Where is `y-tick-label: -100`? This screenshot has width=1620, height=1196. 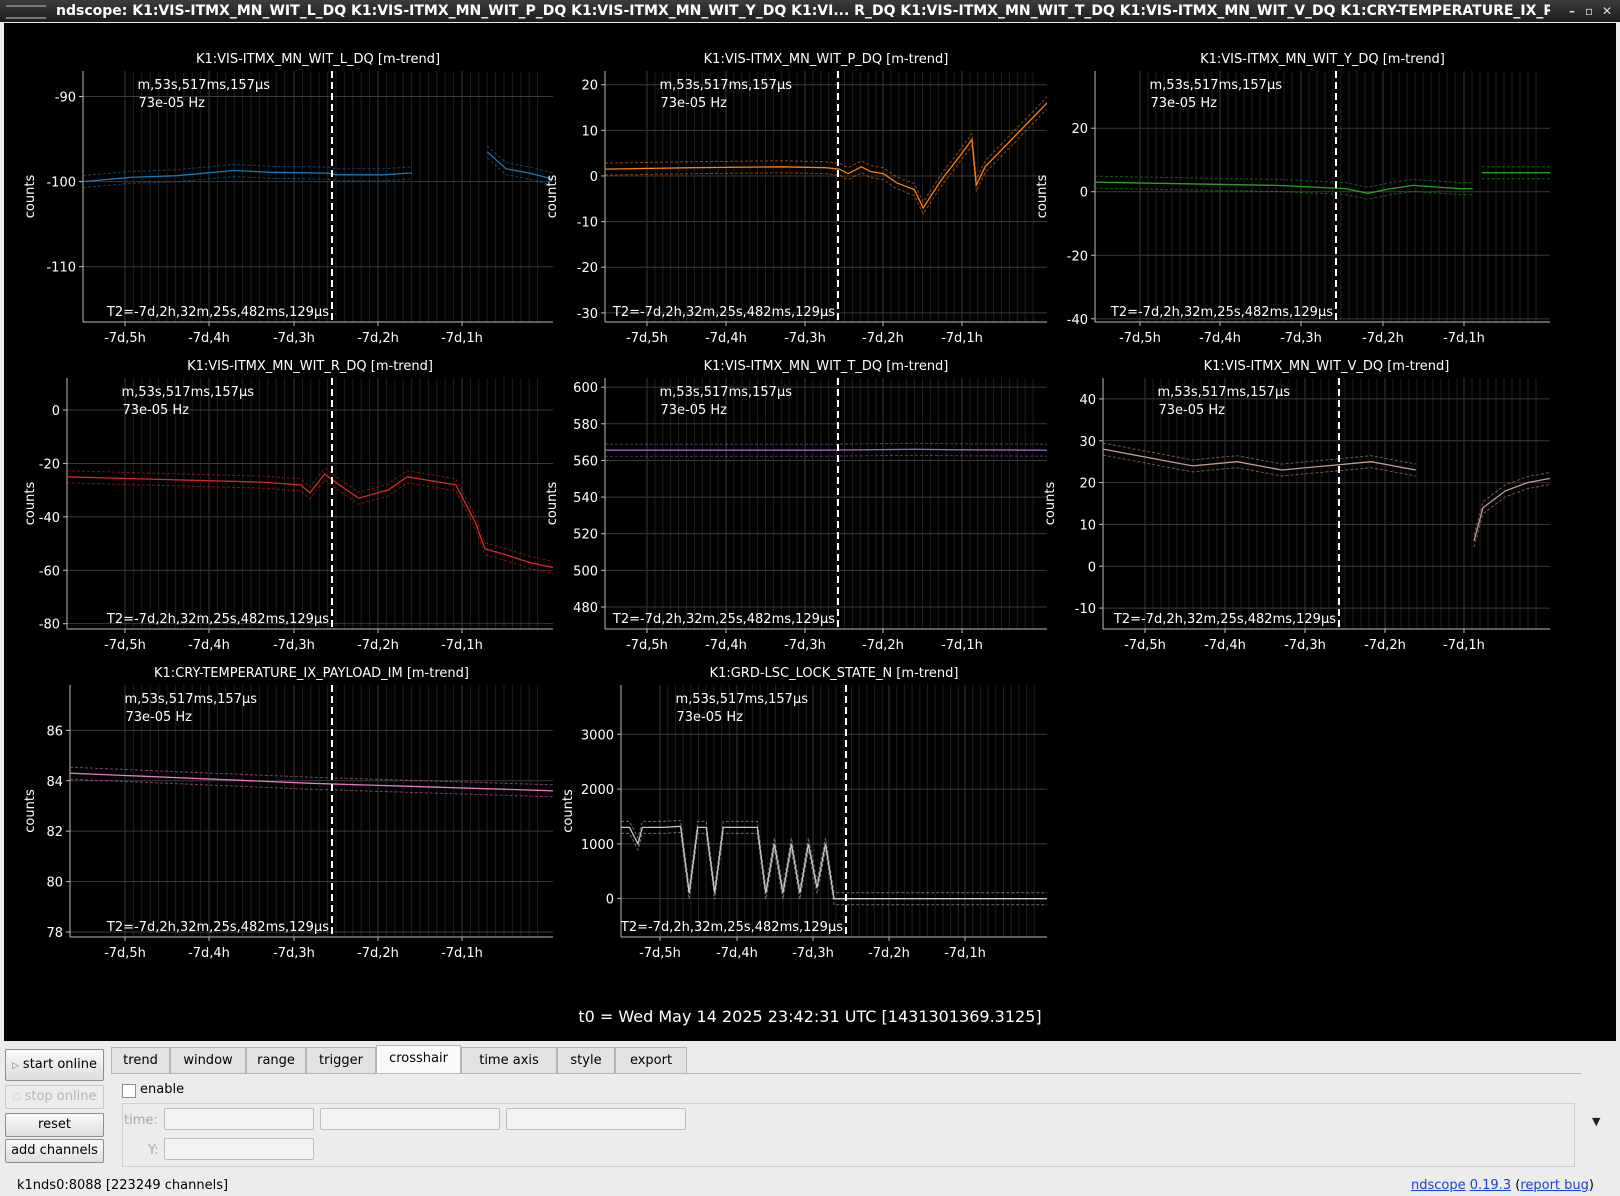 y-tick-label: -100 is located at coordinates (61, 183).